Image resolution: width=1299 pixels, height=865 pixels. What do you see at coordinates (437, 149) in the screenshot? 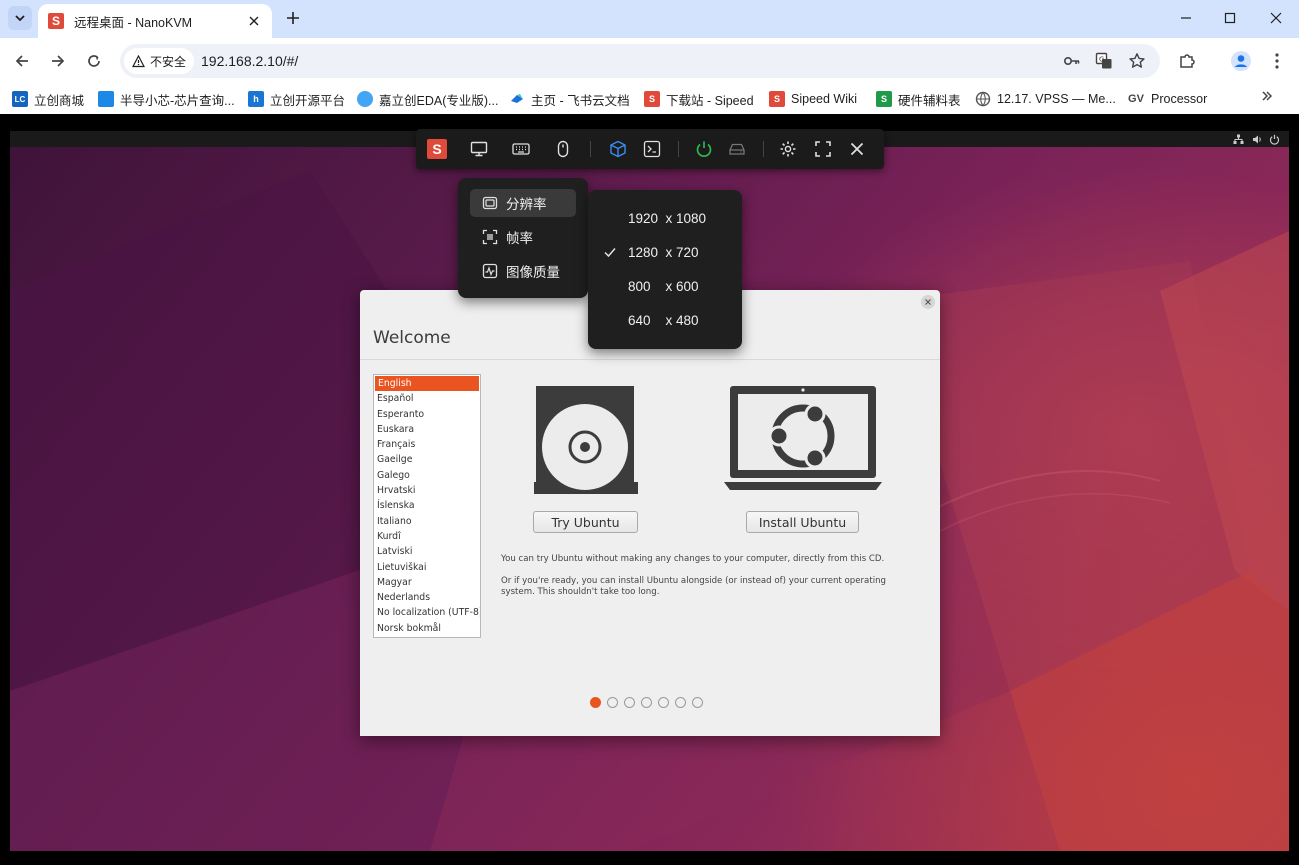
I see `nanokvm-logo-button: S` at bounding box center [437, 149].